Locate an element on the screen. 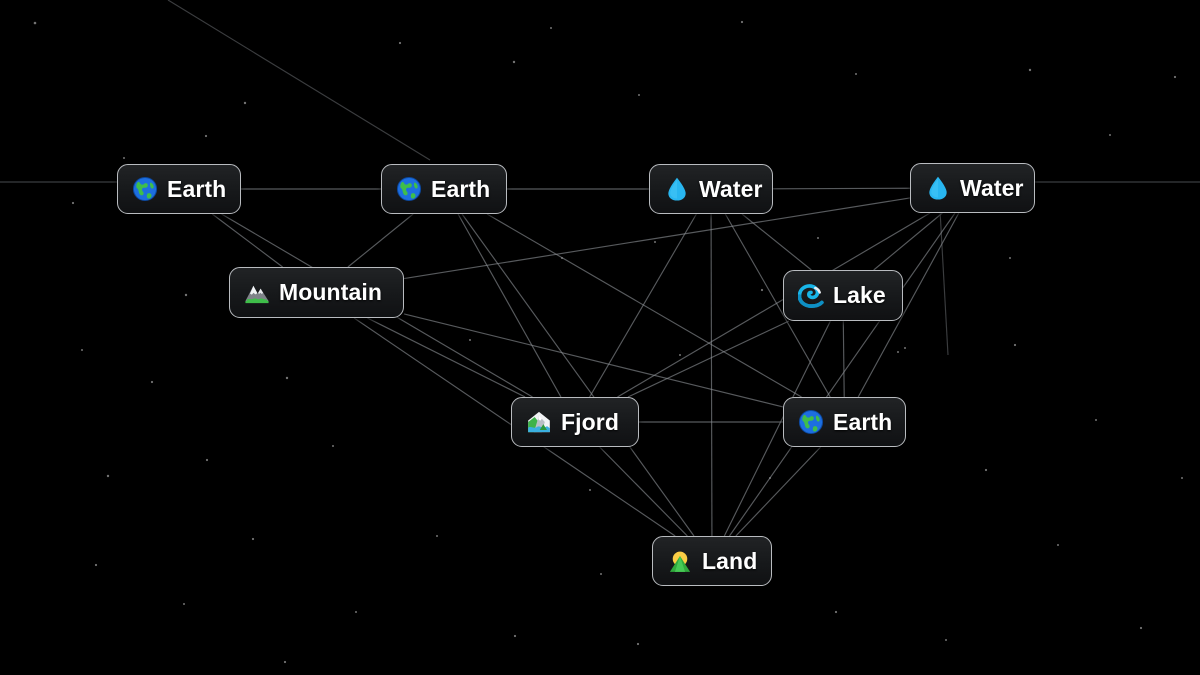 Image resolution: width=1200 pixels, height=675 pixels. national-park-icon is located at coordinates (539, 422).